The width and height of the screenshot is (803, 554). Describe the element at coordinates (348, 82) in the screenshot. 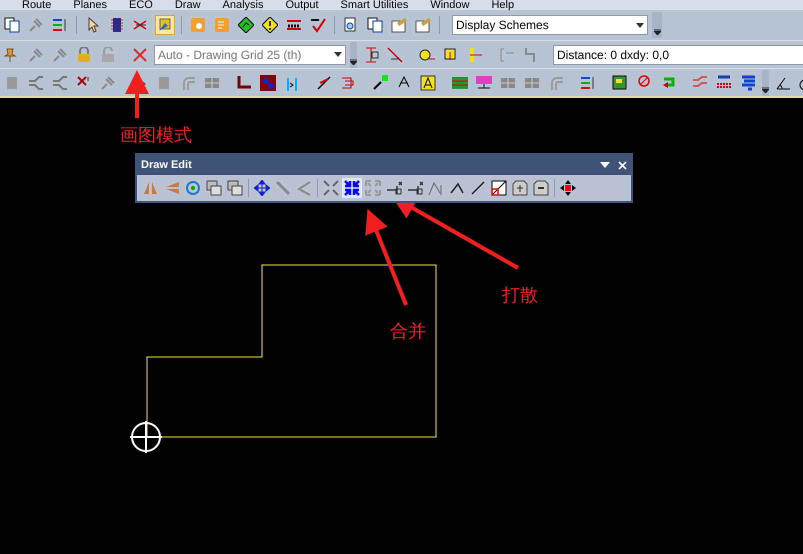

I see `bracket-icon` at that location.